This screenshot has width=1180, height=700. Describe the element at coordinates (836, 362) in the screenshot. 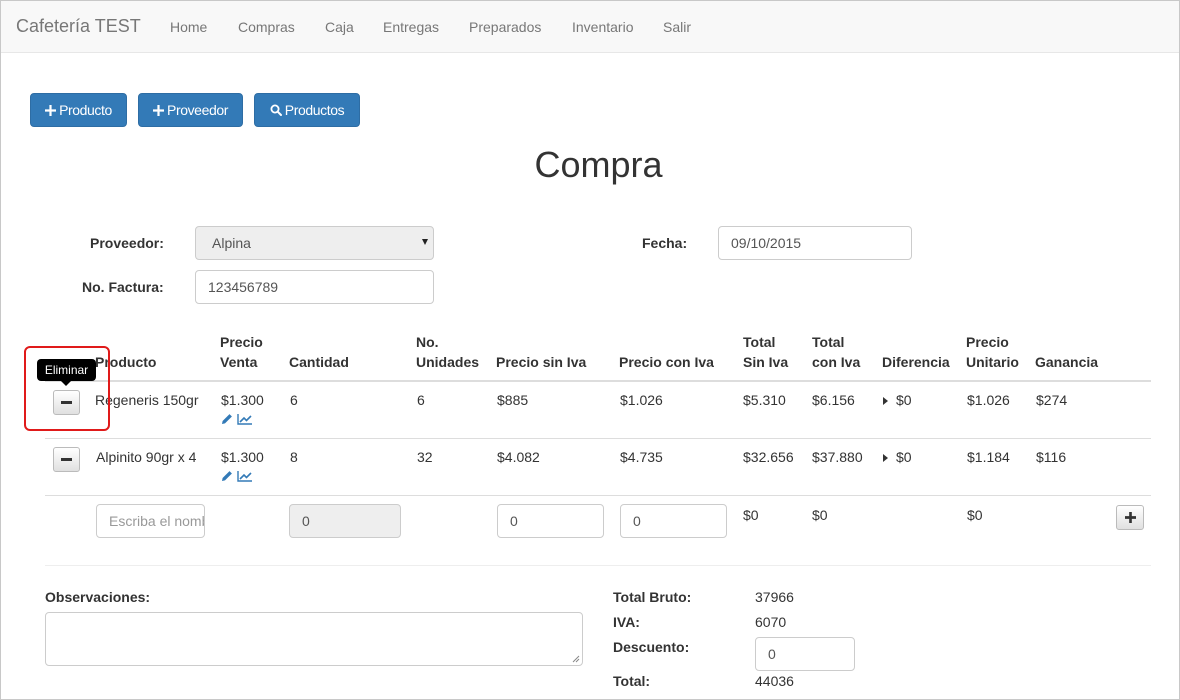

I see `th-total-con-iva-line2: con Iva` at that location.